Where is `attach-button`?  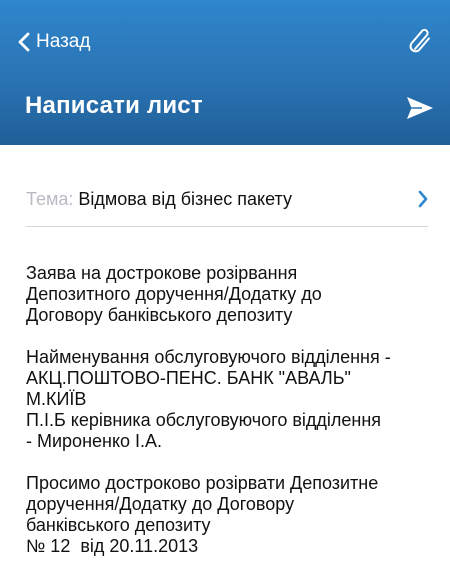
attach-button is located at coordinates (421, 43).